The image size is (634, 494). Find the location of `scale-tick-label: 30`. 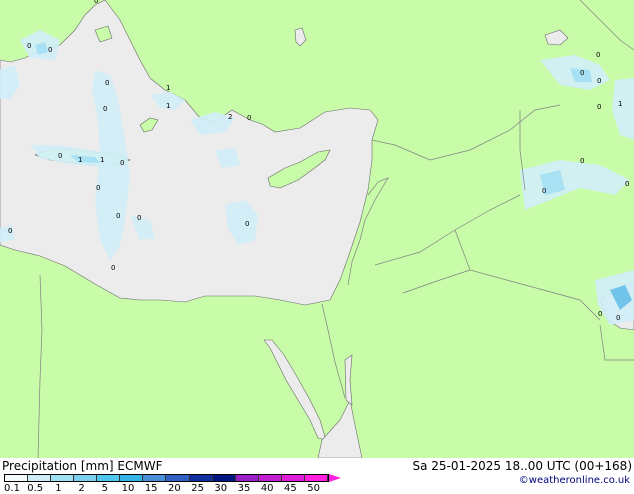

scale-tick-label: 30 is located at coordinates (221, 488).